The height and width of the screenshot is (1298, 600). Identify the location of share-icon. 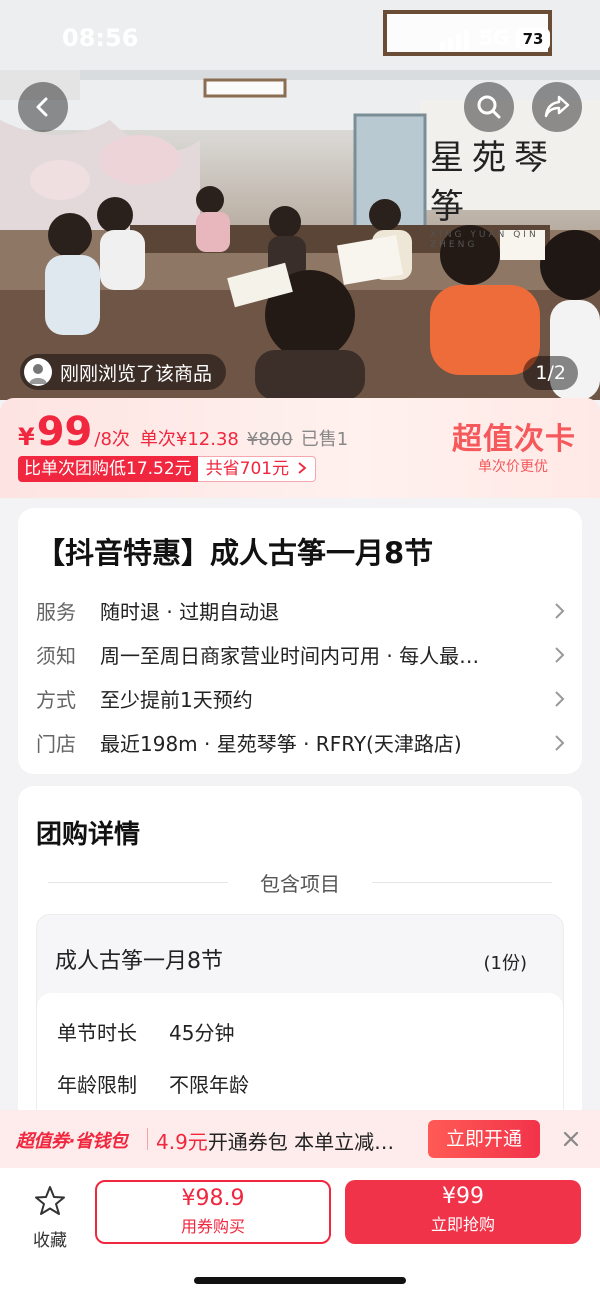
(557, 106).